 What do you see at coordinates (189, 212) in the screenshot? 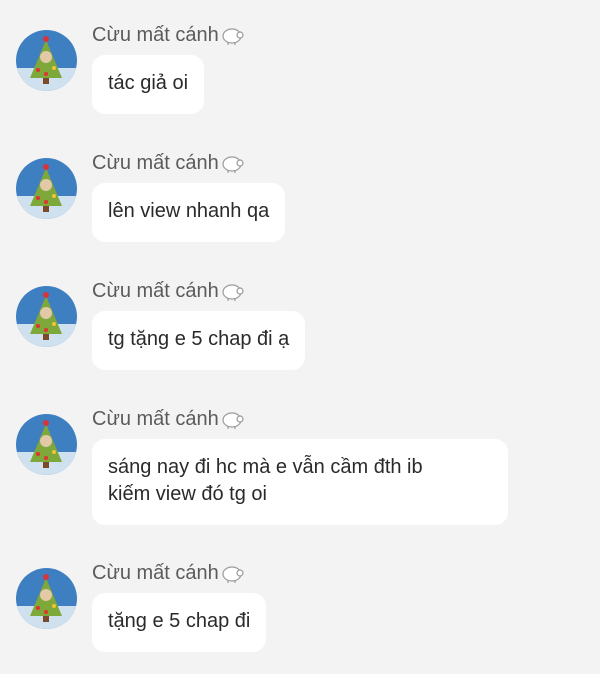
I see `message-bubble: lên view nhanh qa` at bounding box center [189, 212].